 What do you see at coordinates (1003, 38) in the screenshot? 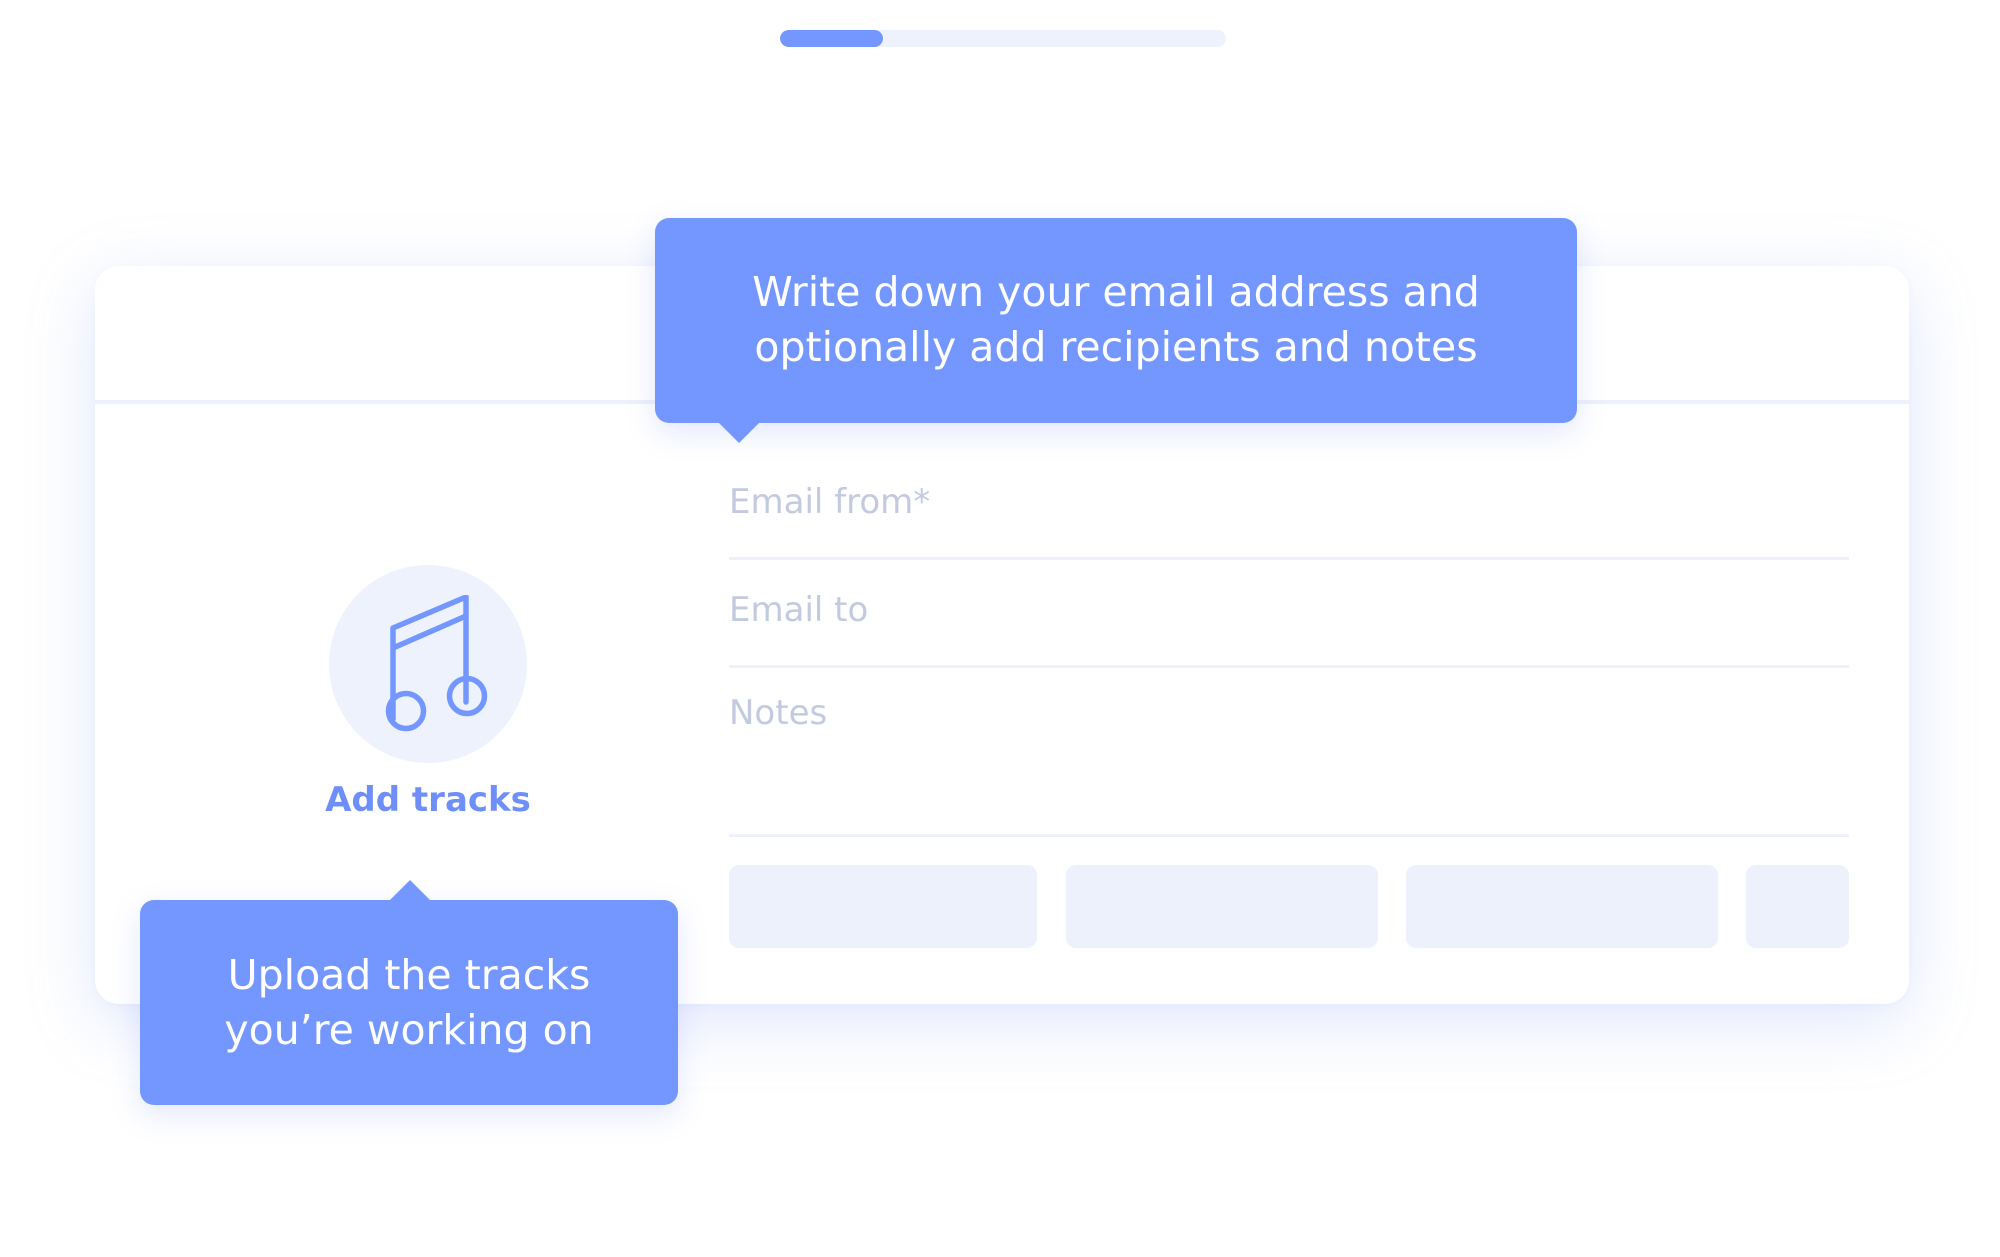
I see `progress-bar` at bounding box center [1003, 38].